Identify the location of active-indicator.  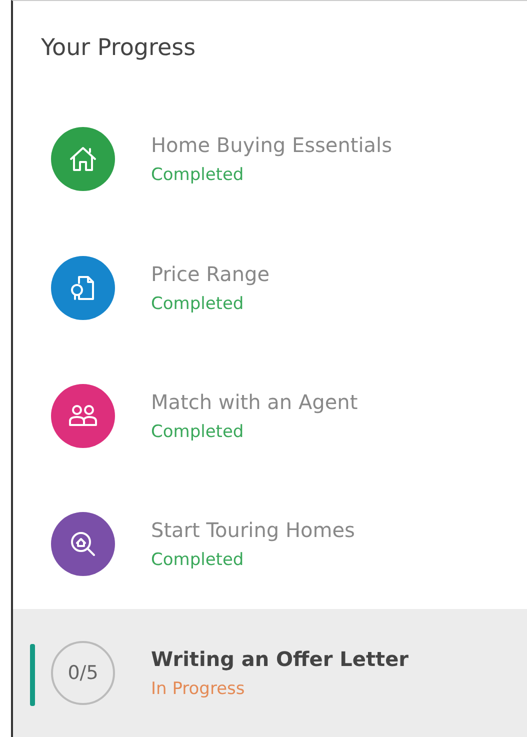
(32, 675).